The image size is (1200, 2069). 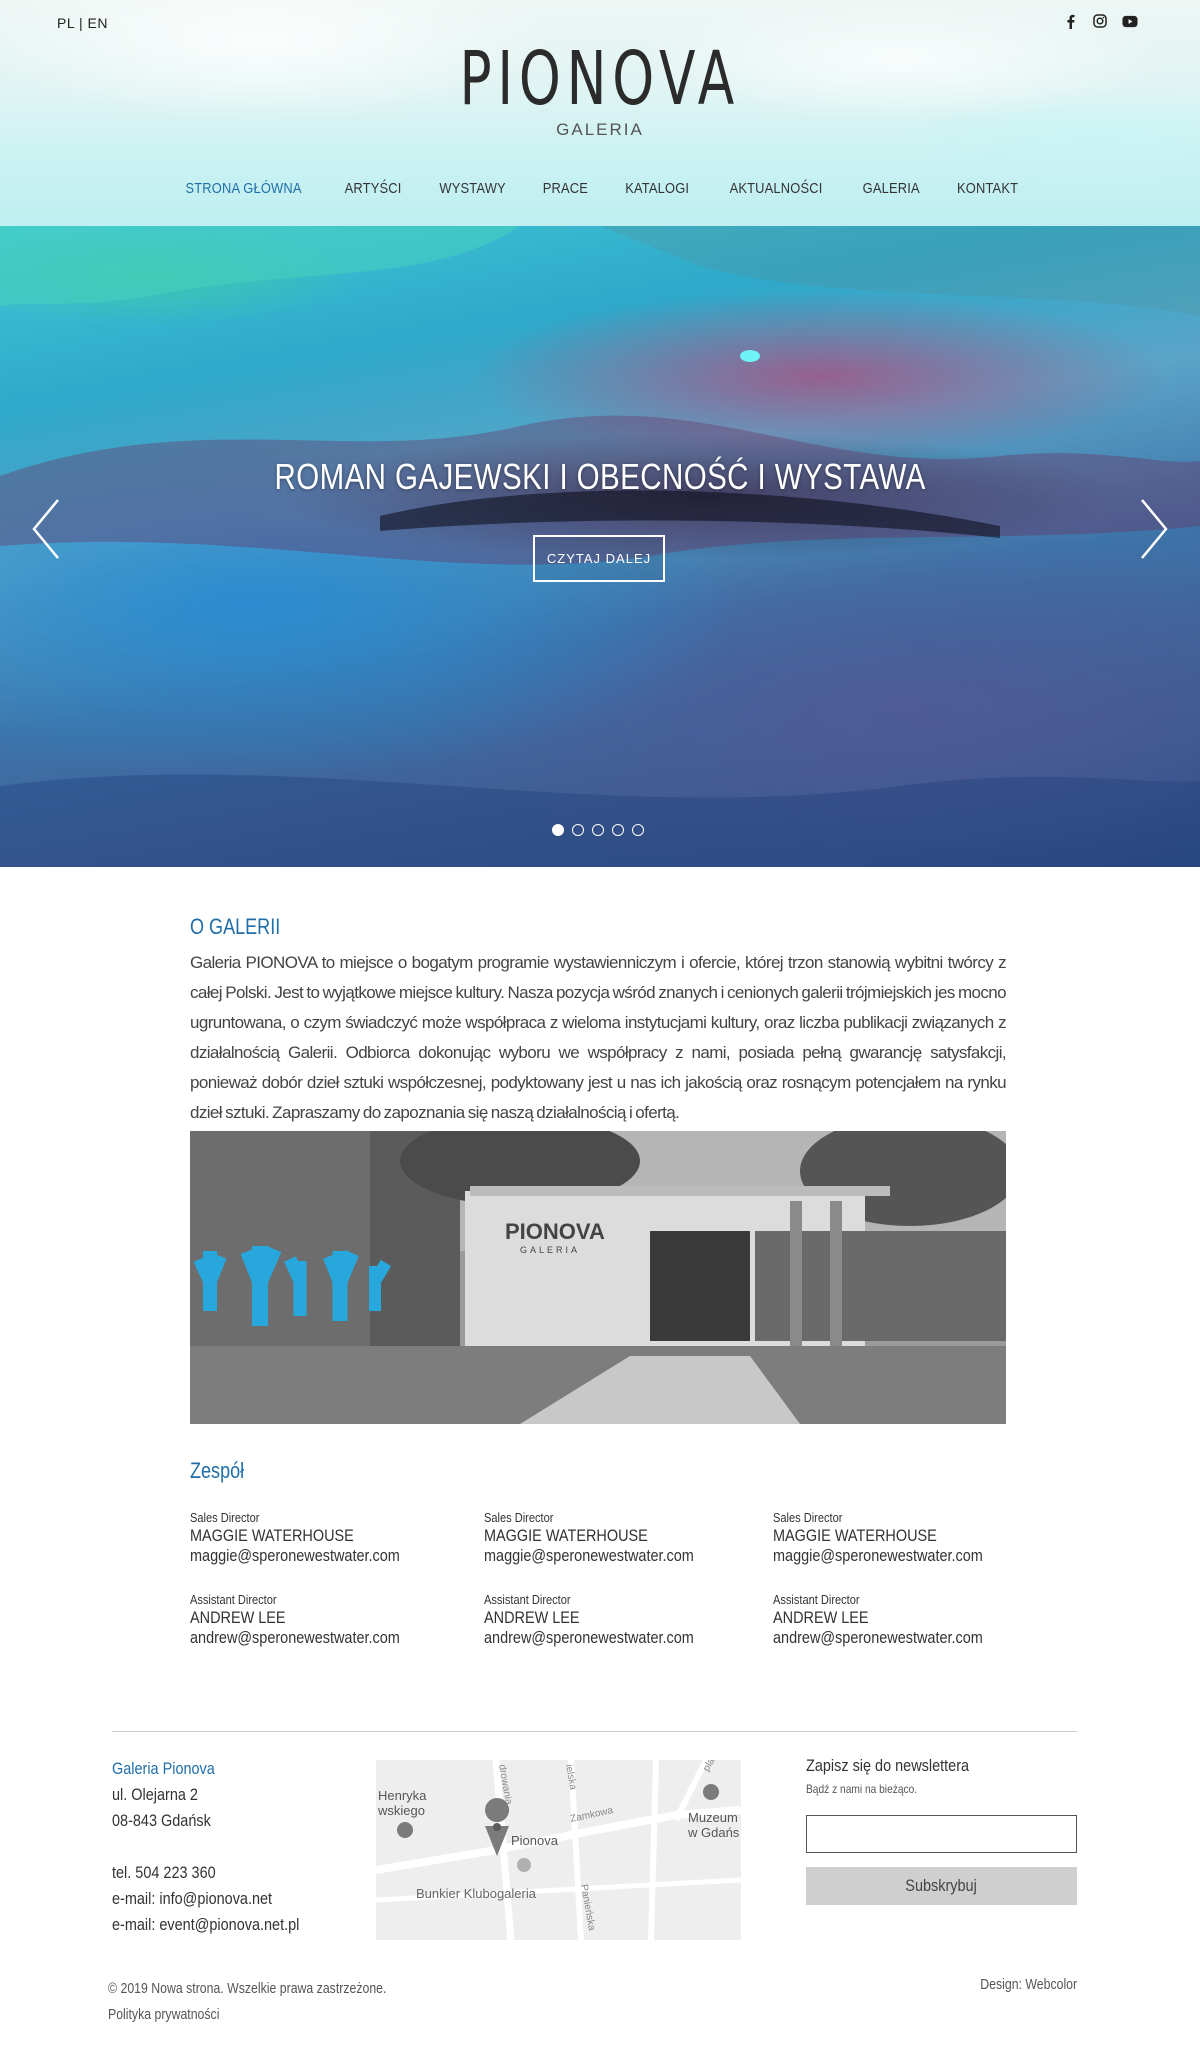 I want to click on nav-item-wystawy: WYSTAWY, so click(x=472, y=188).